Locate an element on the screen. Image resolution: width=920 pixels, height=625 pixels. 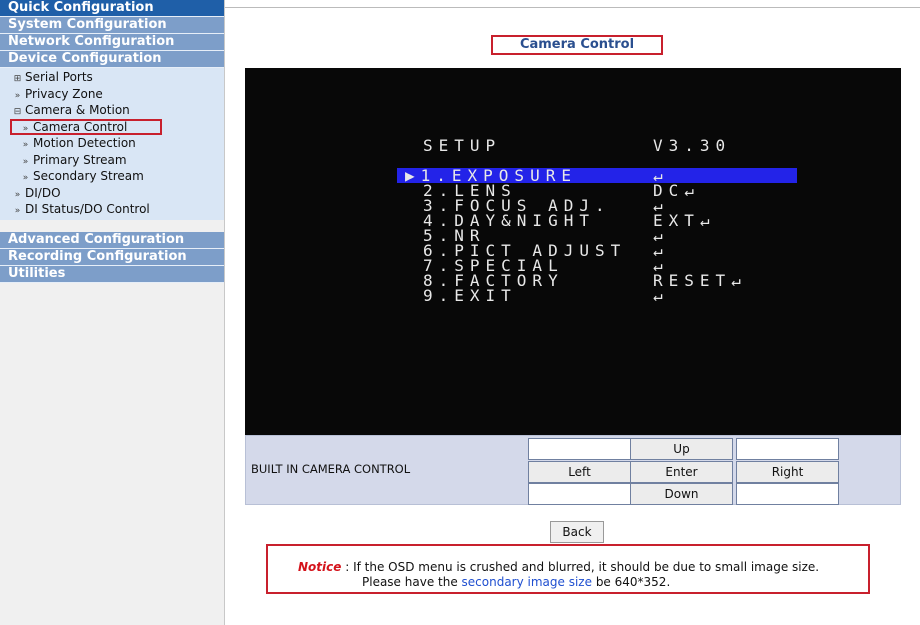
left-button: Left is located at coordinates (579, 472).